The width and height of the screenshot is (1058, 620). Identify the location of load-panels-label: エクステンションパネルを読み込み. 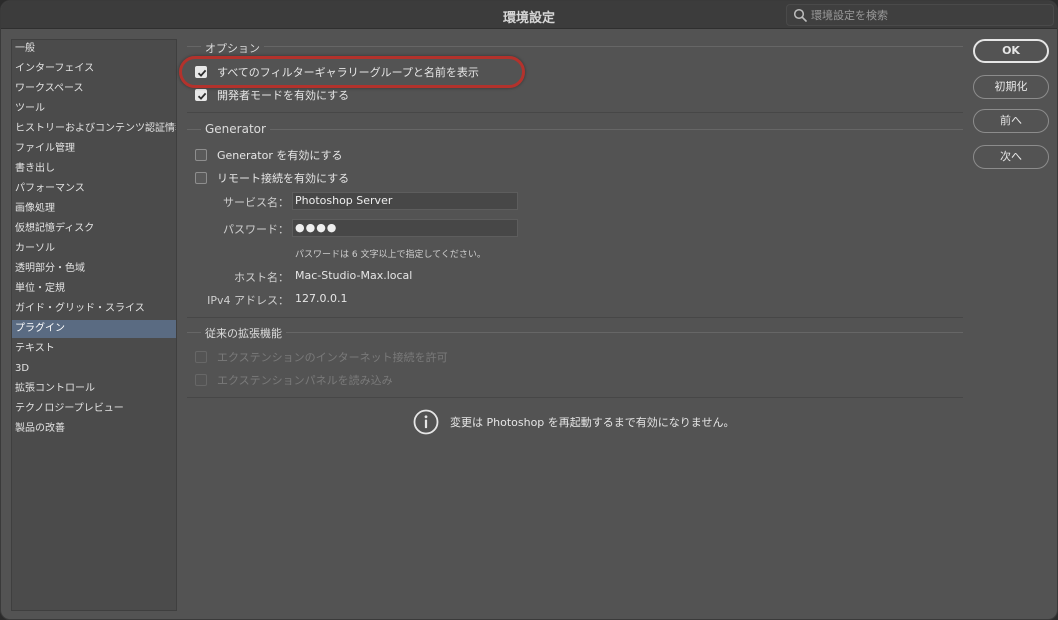
(305, 380).